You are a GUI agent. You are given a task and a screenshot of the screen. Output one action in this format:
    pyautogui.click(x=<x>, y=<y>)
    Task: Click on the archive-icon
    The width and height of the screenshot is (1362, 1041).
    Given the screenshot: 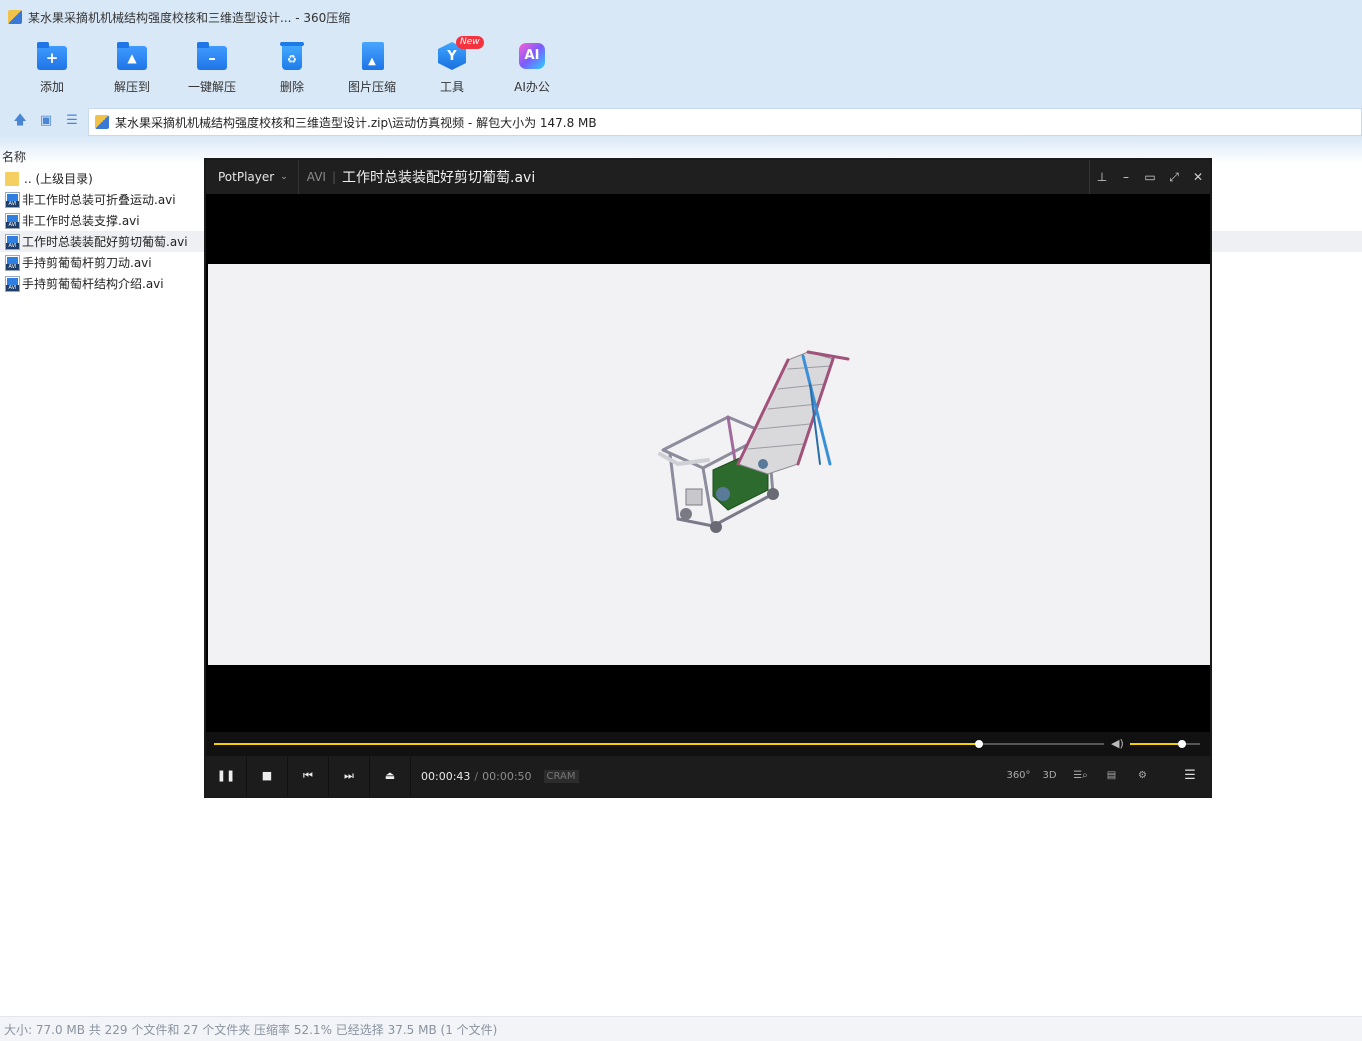 What is the action you would take?
    pyautogui.click(x=102, y=122)
    